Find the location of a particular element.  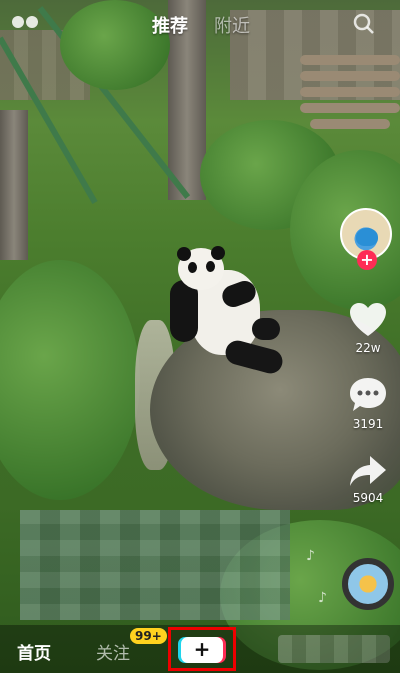

tab-nearby: 附近 is located at coordinates (232, 25).